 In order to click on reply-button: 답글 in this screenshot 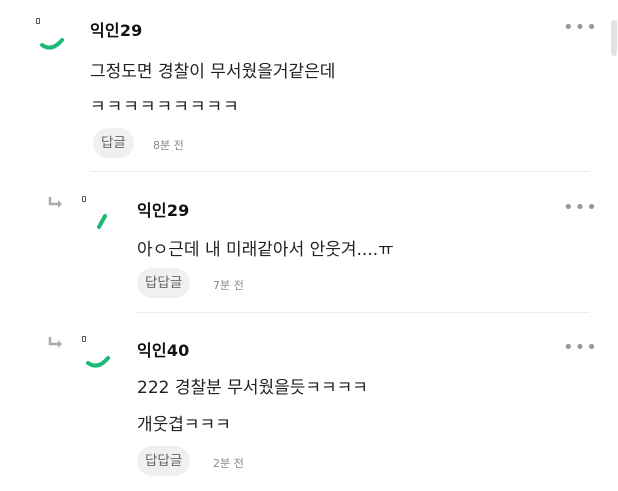, I will do `click(113, 143)`.